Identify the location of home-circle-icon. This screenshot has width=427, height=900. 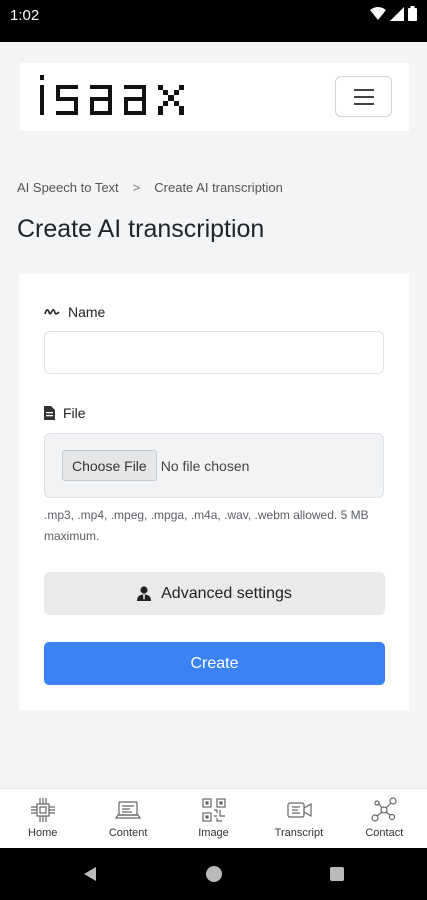
(214, 874).